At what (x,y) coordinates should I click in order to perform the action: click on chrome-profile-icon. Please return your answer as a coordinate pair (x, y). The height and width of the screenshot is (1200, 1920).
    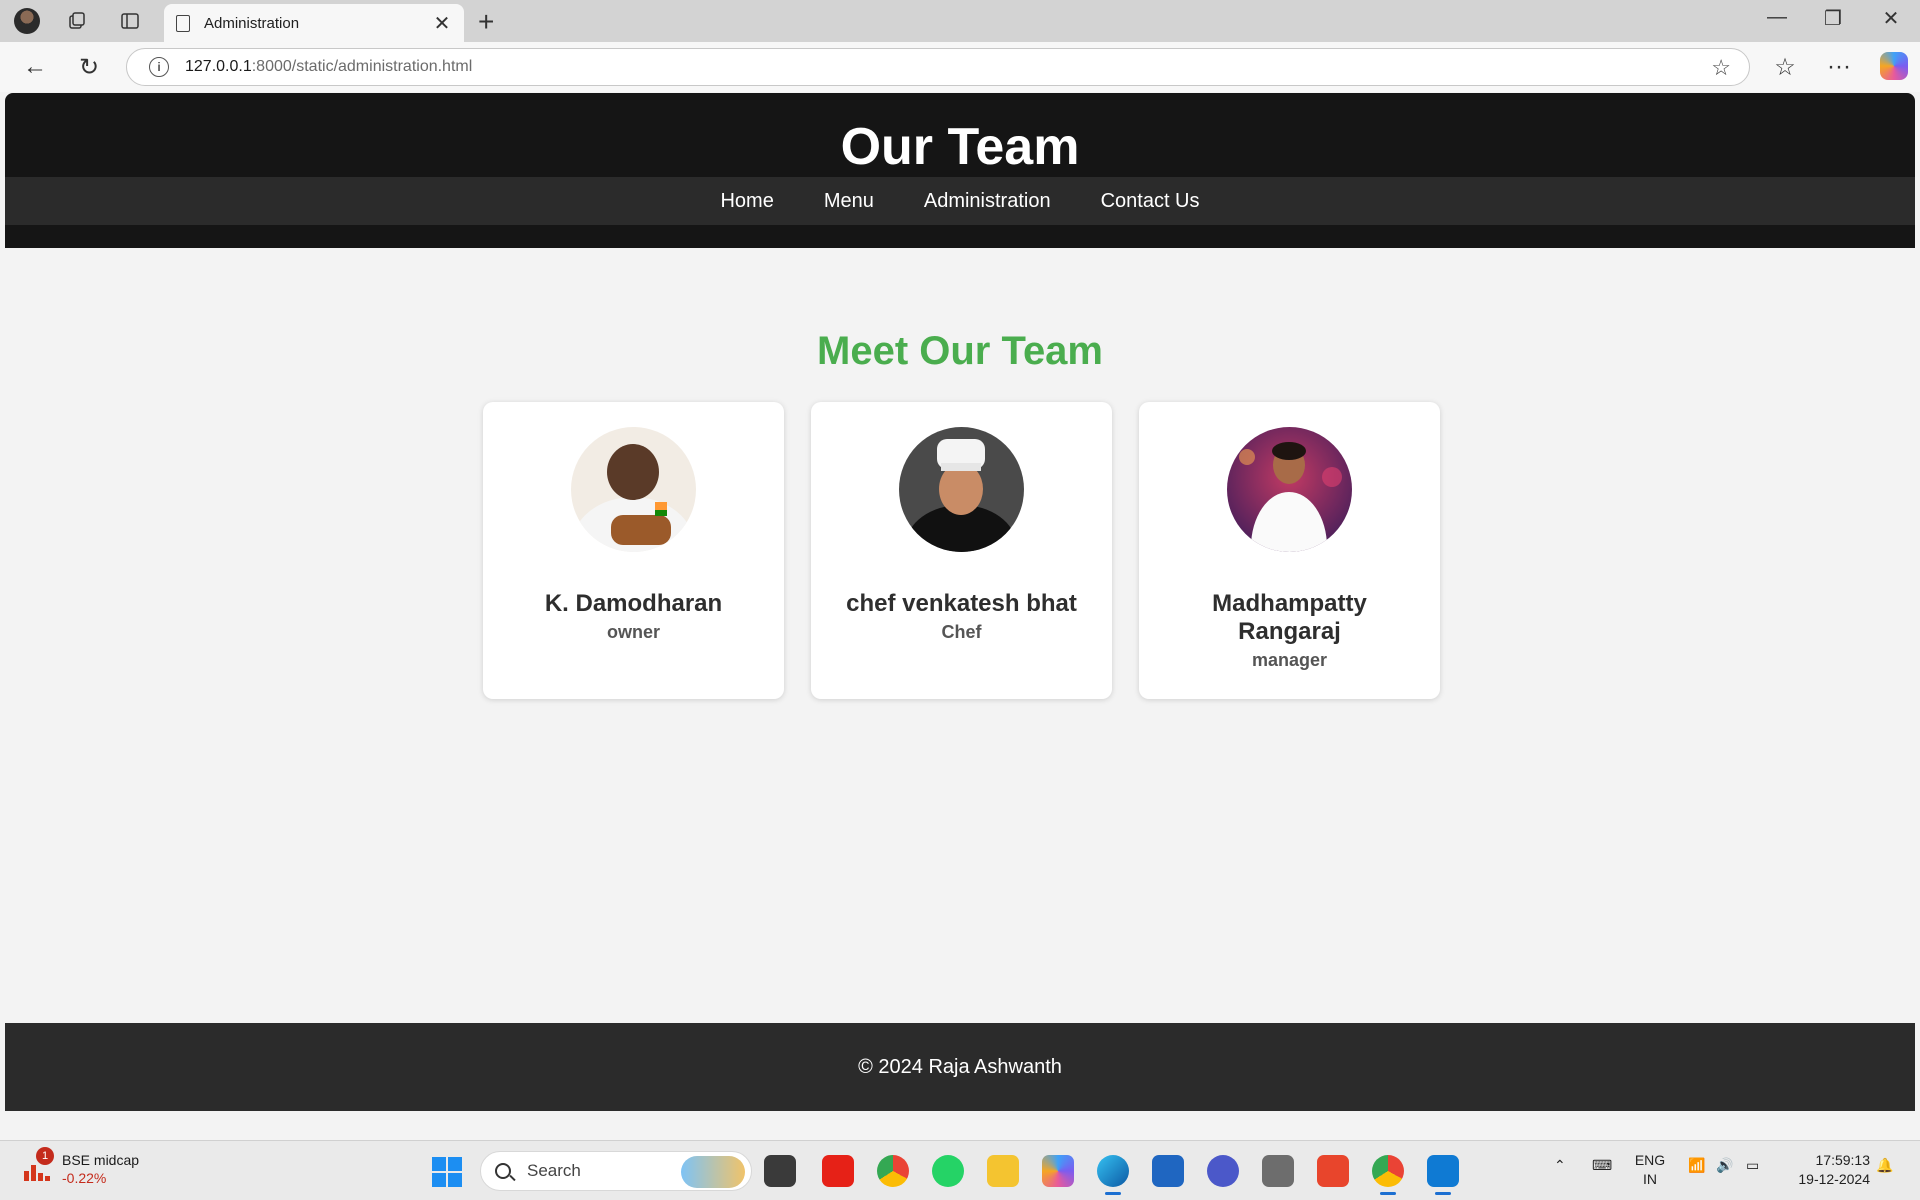
    Looking at the image, I should click on (1388, 1175).